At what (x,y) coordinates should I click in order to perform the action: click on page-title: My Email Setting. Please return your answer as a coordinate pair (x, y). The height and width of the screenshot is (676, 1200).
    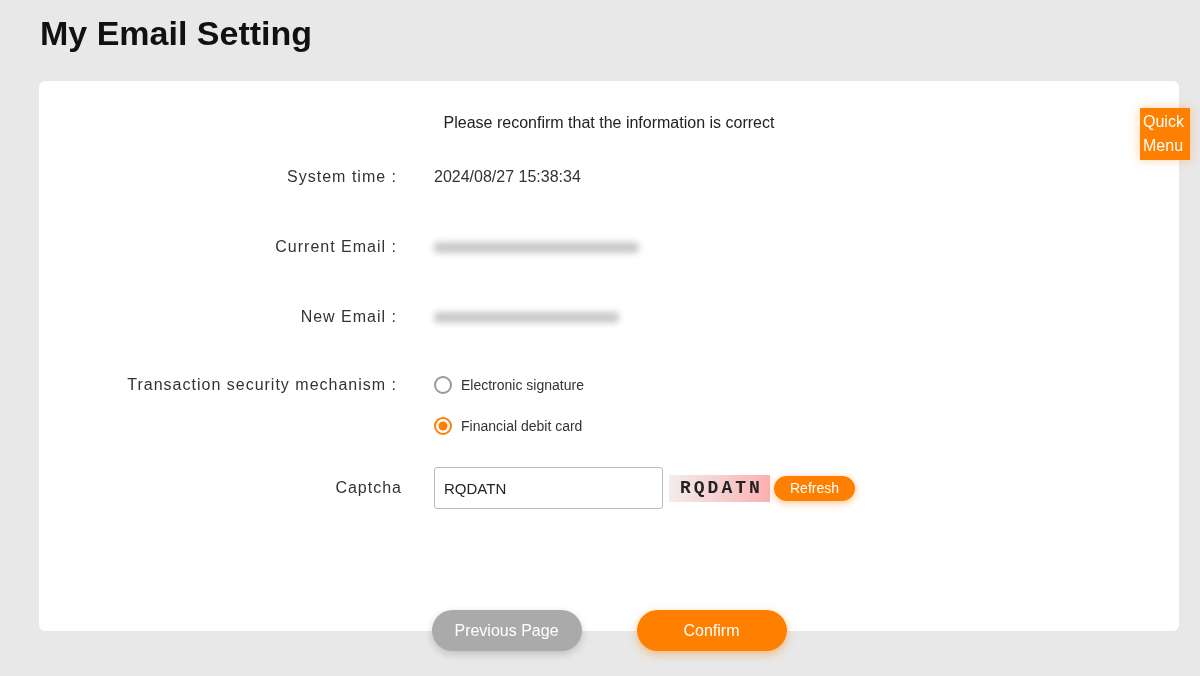
    Looking at the image, I should click on (176, 33).